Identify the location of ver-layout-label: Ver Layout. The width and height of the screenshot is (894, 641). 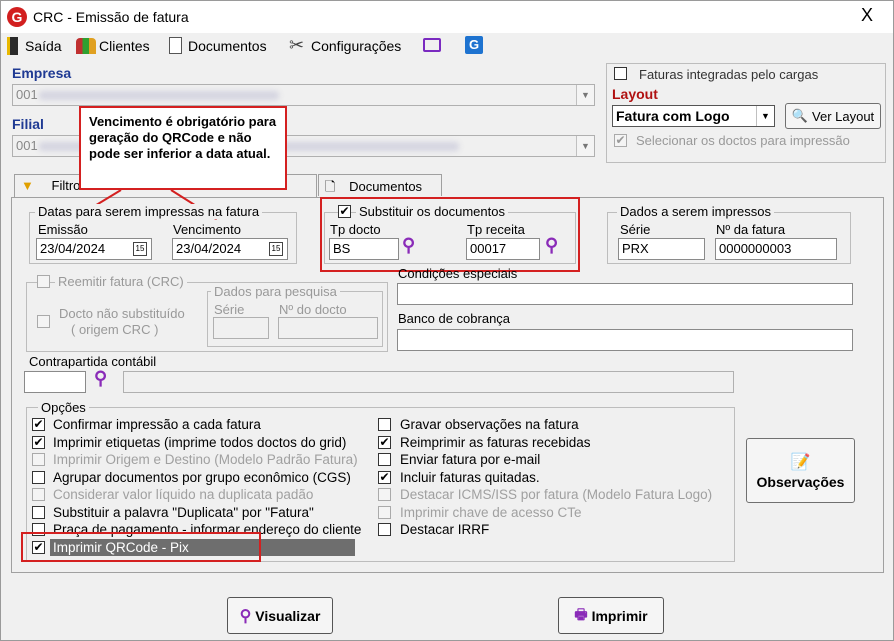
(843, 116).